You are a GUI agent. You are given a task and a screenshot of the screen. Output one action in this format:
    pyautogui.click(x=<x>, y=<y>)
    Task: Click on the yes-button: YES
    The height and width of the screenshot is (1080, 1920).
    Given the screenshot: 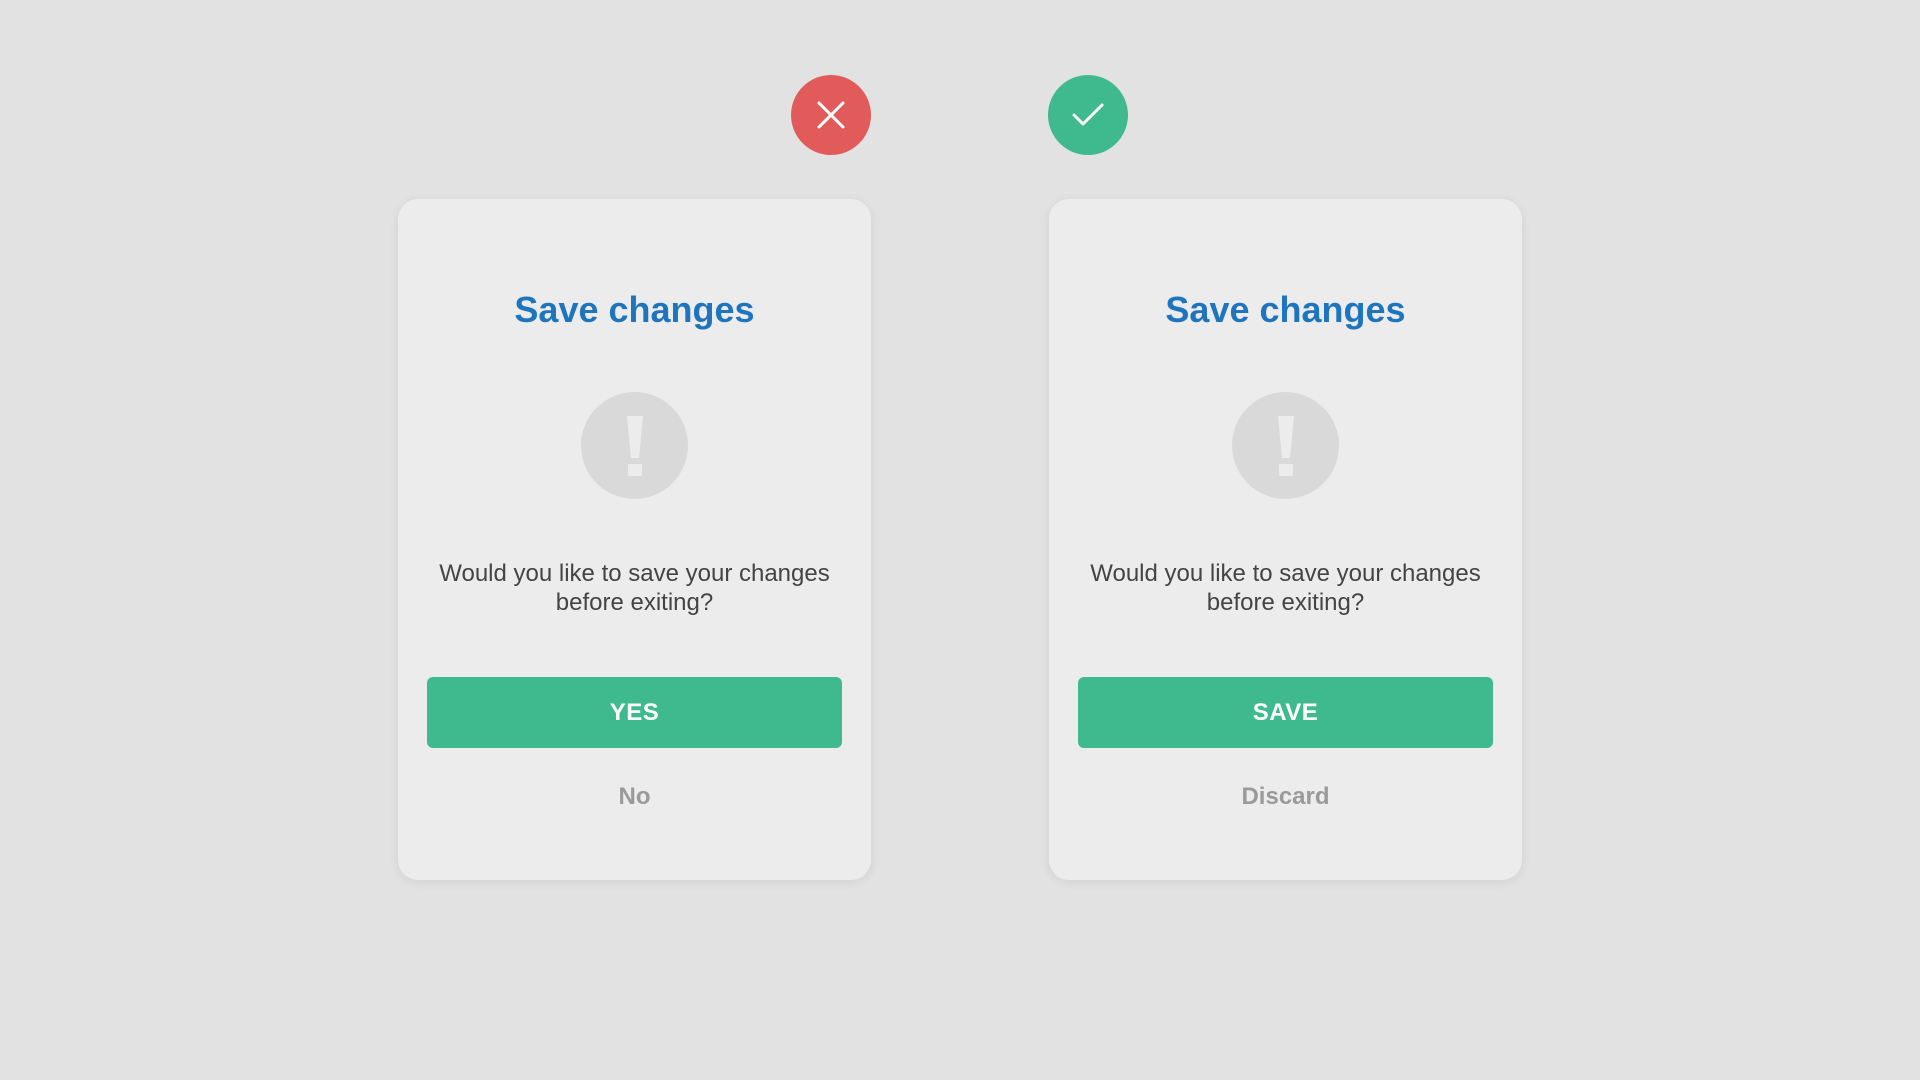 What is the action you would take?
    pyautogui.click(x=634, y=712)
    